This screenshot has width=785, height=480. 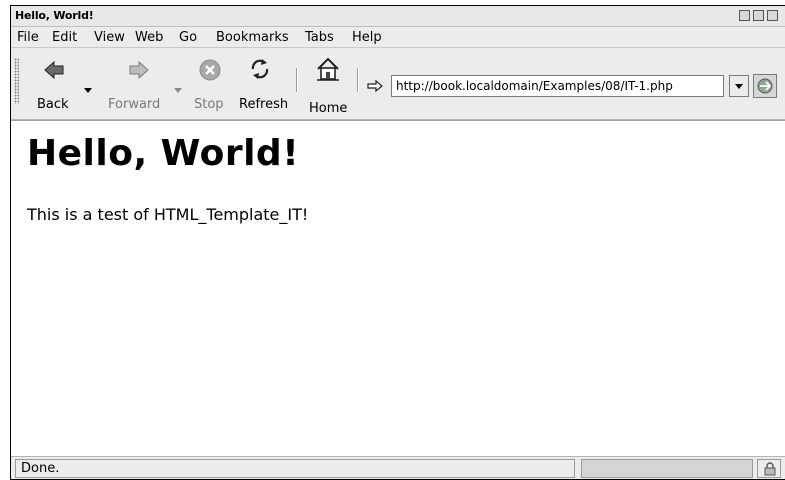 I want to click on security-indicator, so click(x=769, y=468).